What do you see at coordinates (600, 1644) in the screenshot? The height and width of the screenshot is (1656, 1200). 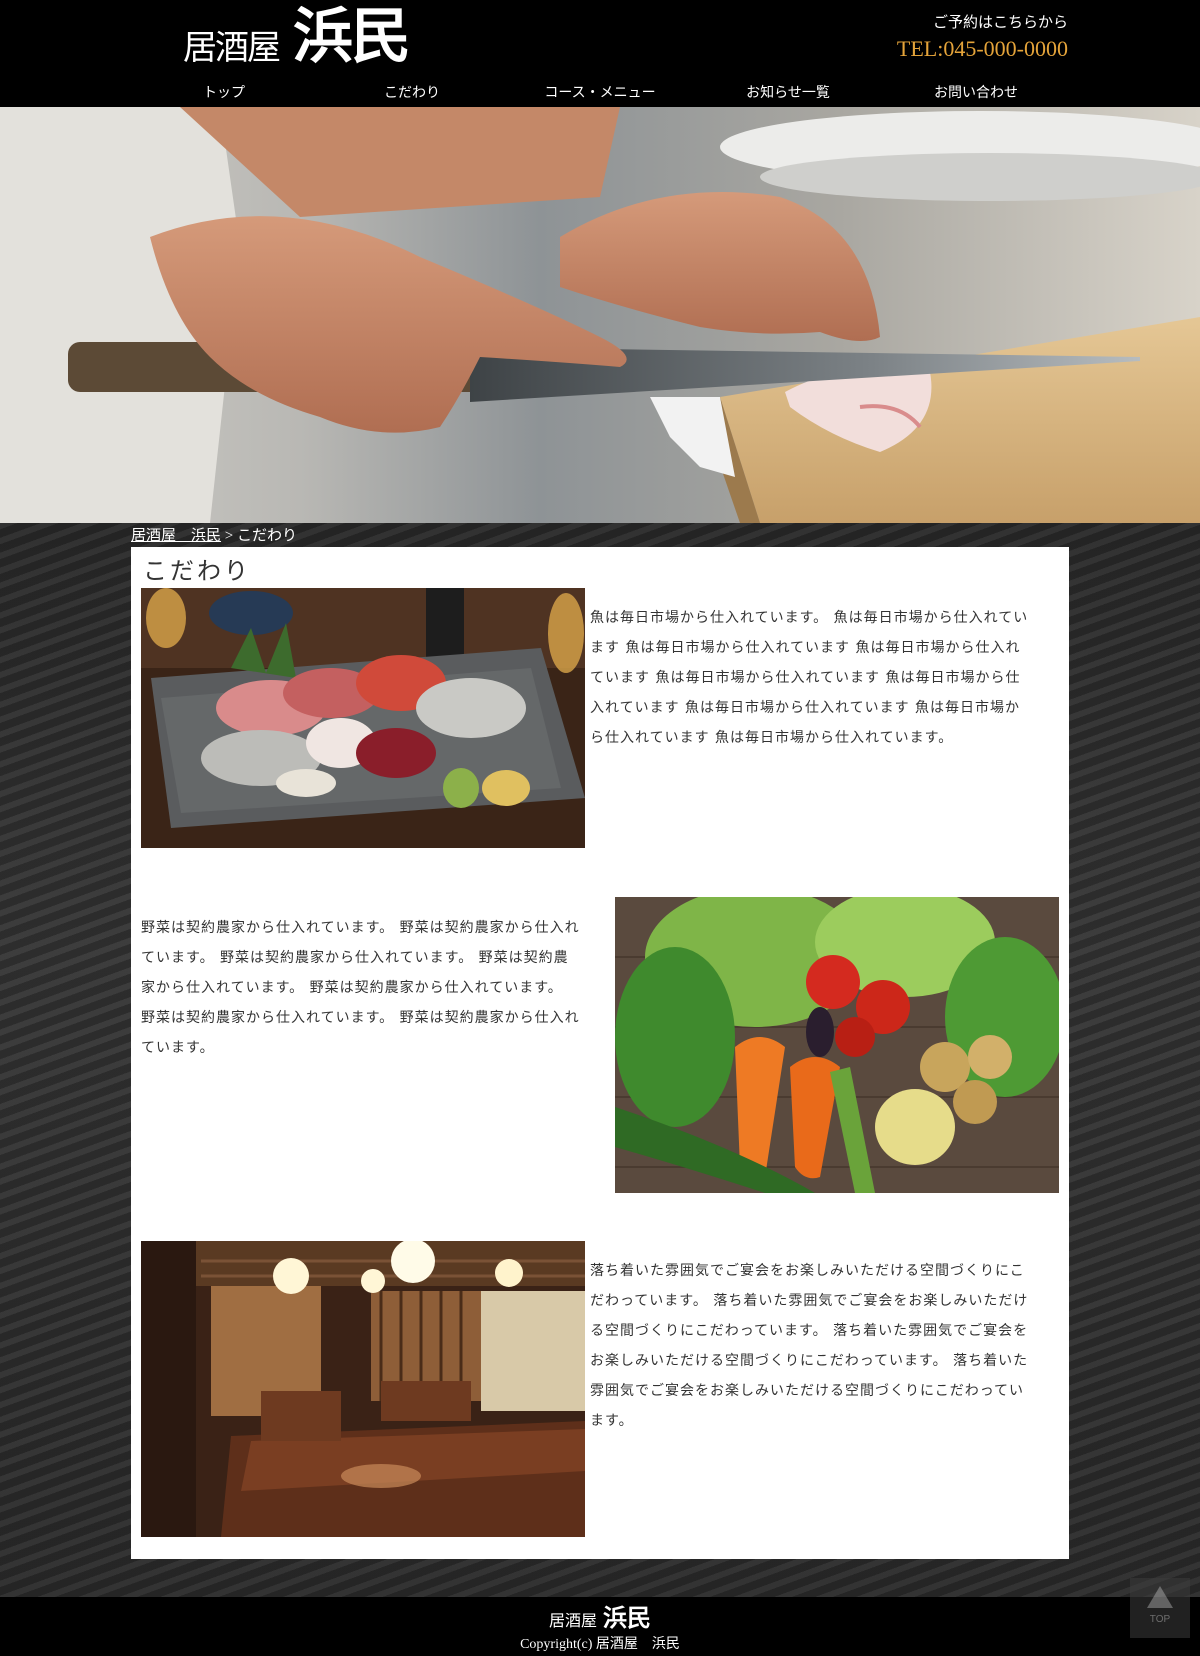 I see `copyright-text: Copyright(c) 居酒屋 浜民` at bounding box center [600, 1644].